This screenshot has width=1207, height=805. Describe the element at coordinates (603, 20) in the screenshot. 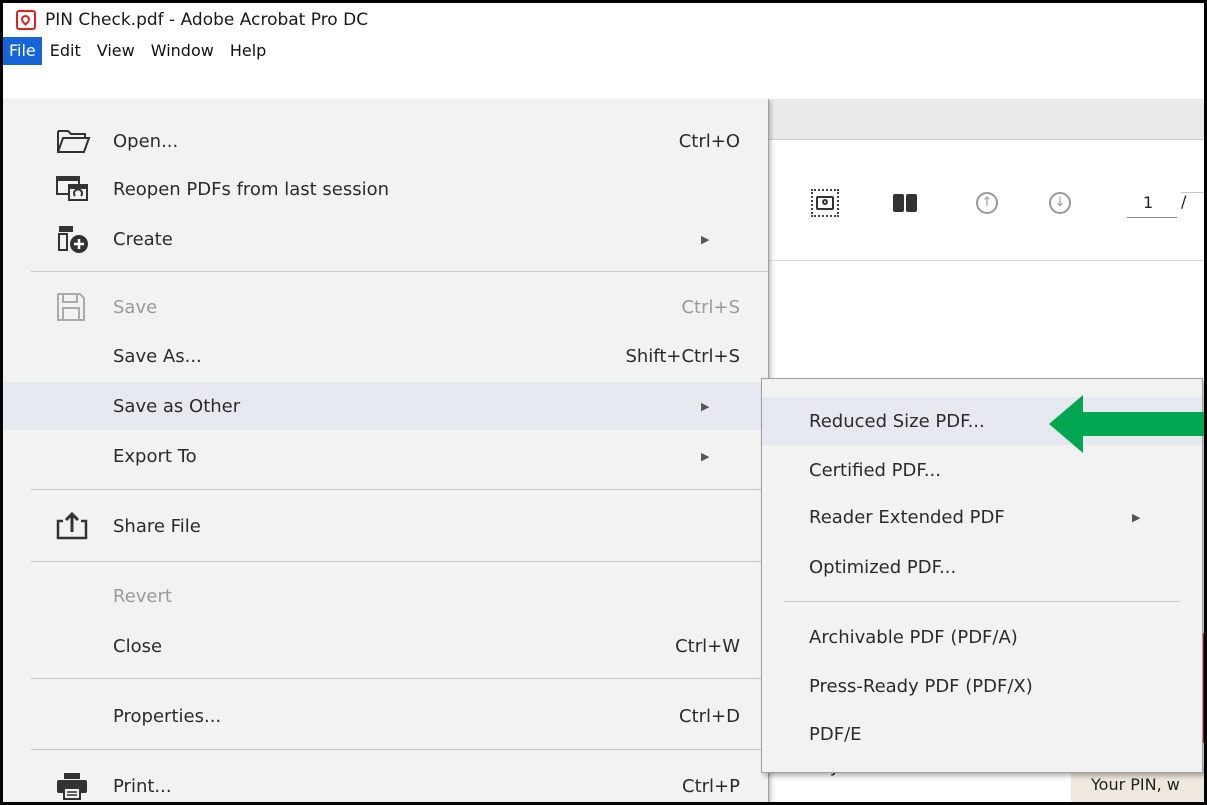

I see `title-bar: PIN Check.pdf - Adobe Acrobat Pro DC` at that location.